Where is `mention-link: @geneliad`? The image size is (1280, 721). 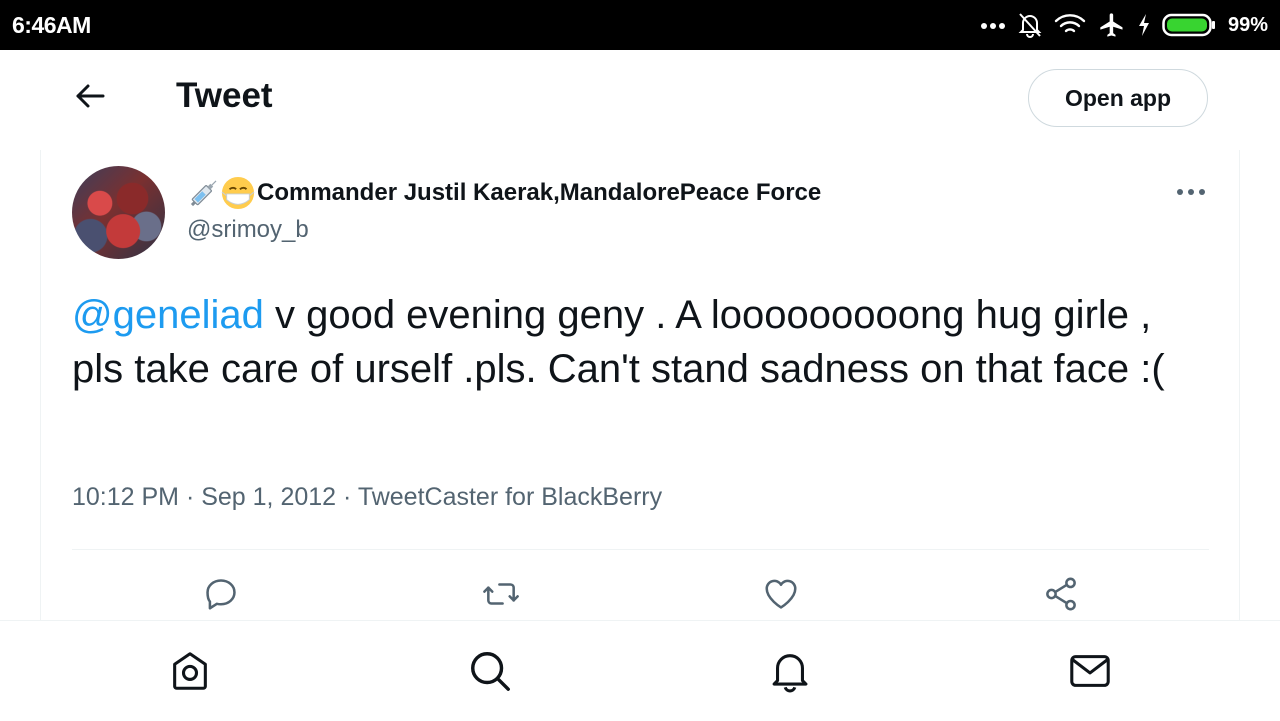
mention-link: @geneliad is located at coordinates (168, 315).